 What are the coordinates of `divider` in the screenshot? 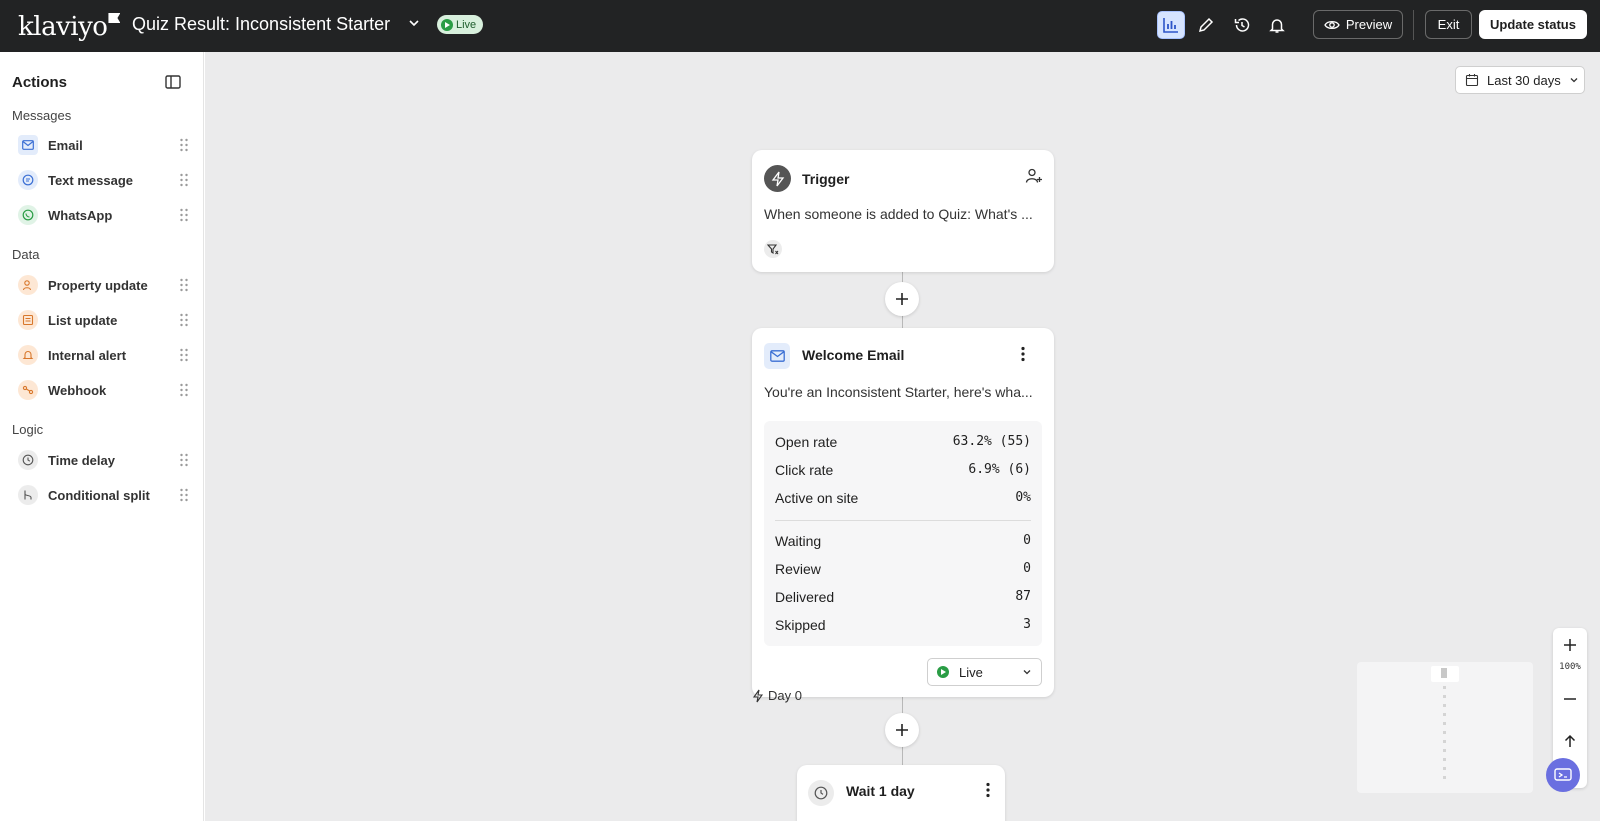 It's located at (1413, 25).